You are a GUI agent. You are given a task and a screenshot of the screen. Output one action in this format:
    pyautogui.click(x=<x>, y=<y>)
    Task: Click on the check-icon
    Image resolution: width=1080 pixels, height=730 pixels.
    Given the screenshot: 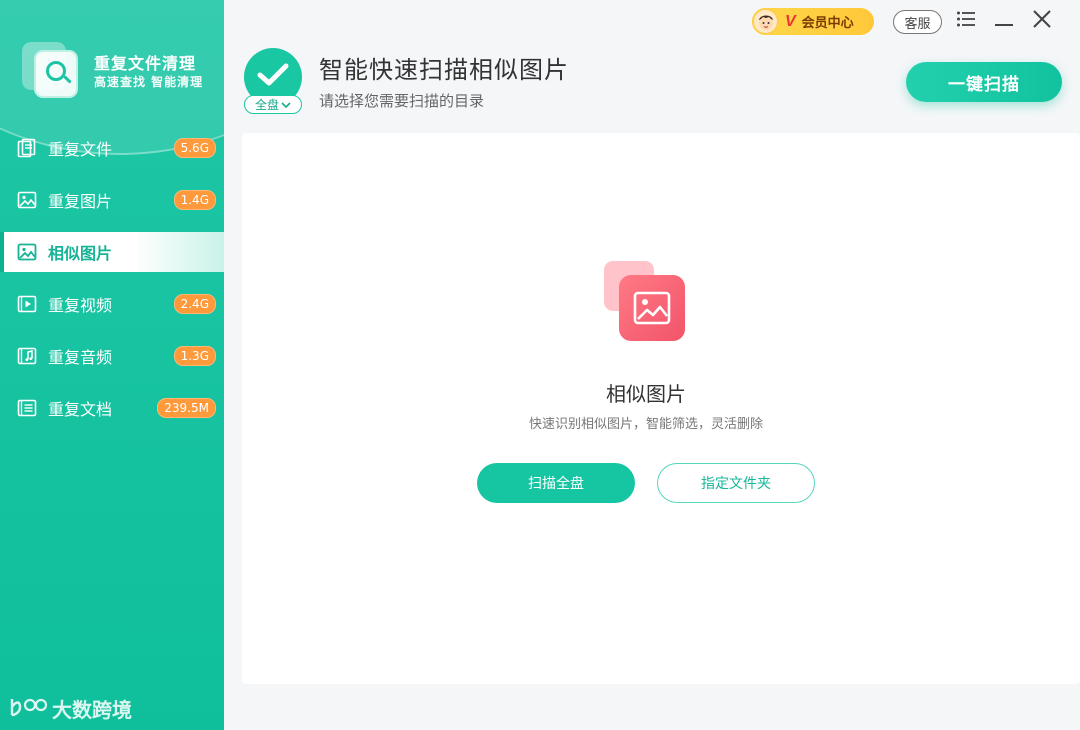 What is the action you would take?
    pyautogui.click(x=273, y=77)
    